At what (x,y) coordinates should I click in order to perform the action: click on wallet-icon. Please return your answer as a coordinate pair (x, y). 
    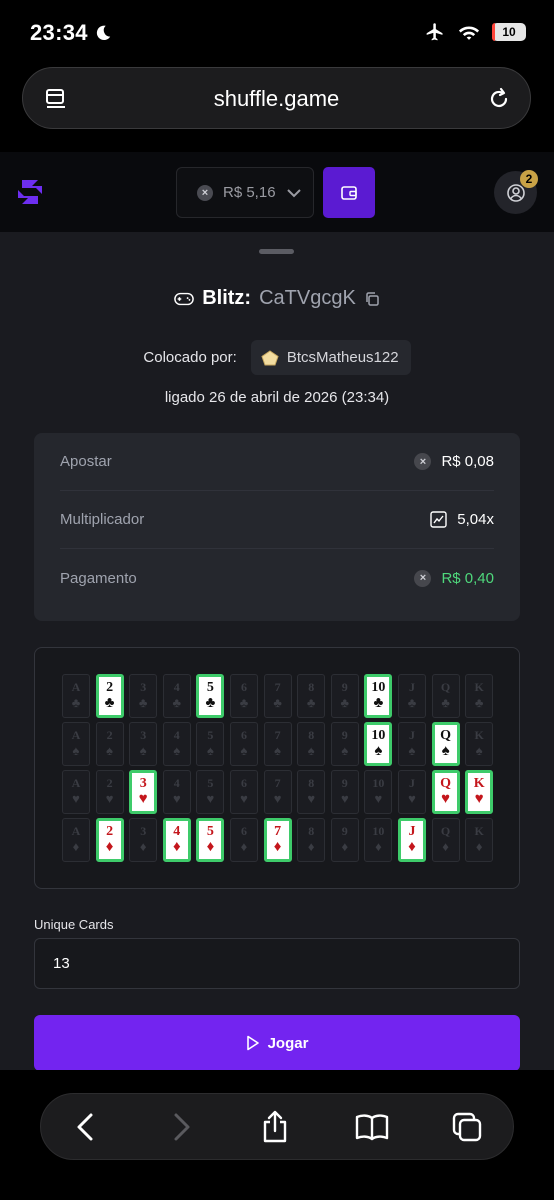
    Looking at the image, I should click on (349, 192).